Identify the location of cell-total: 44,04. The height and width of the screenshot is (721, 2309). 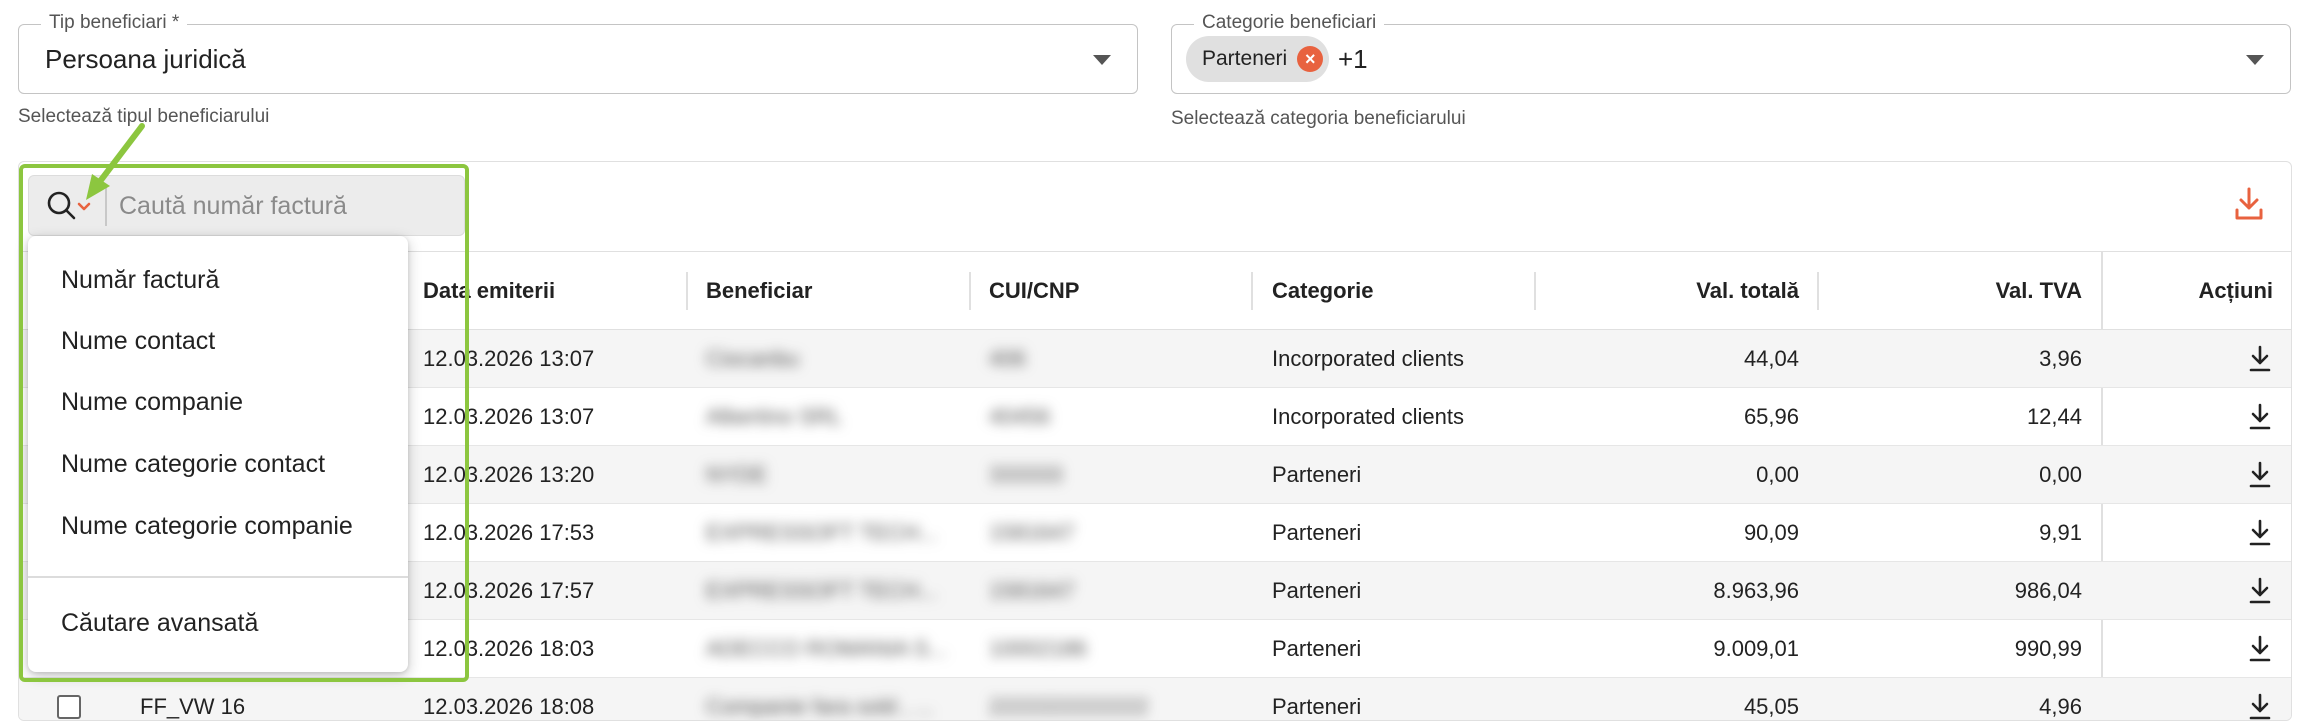
(1674, 358).